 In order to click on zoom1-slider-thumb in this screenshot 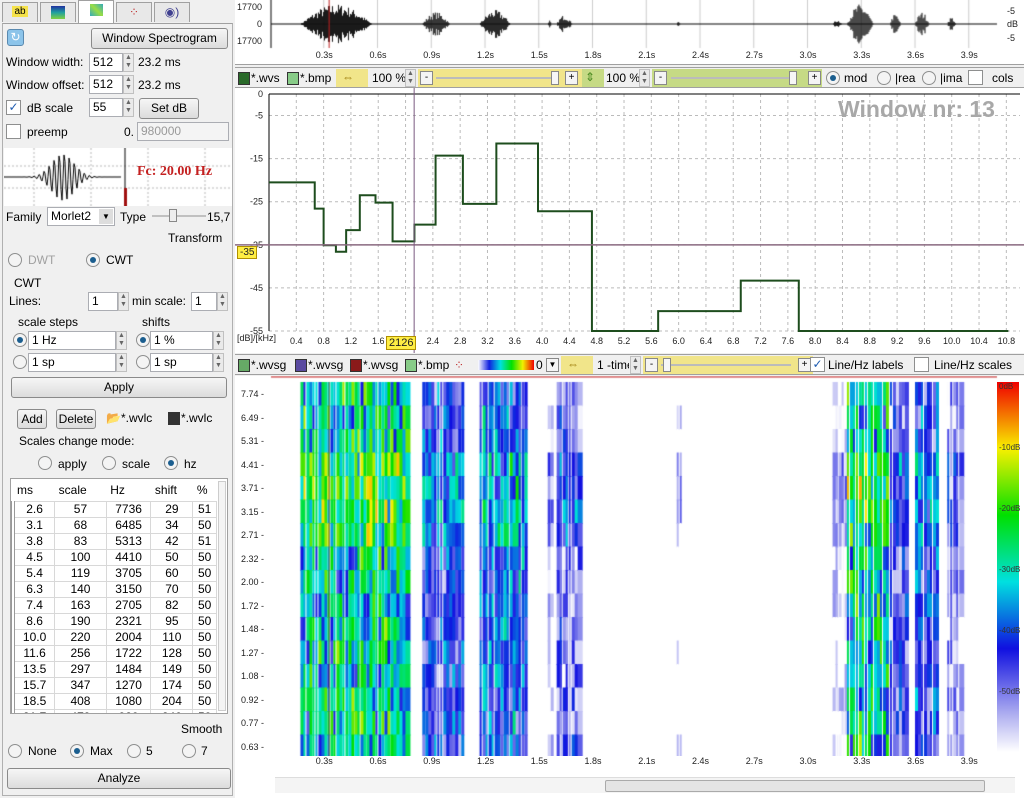, I will do `click(555, 78)`.